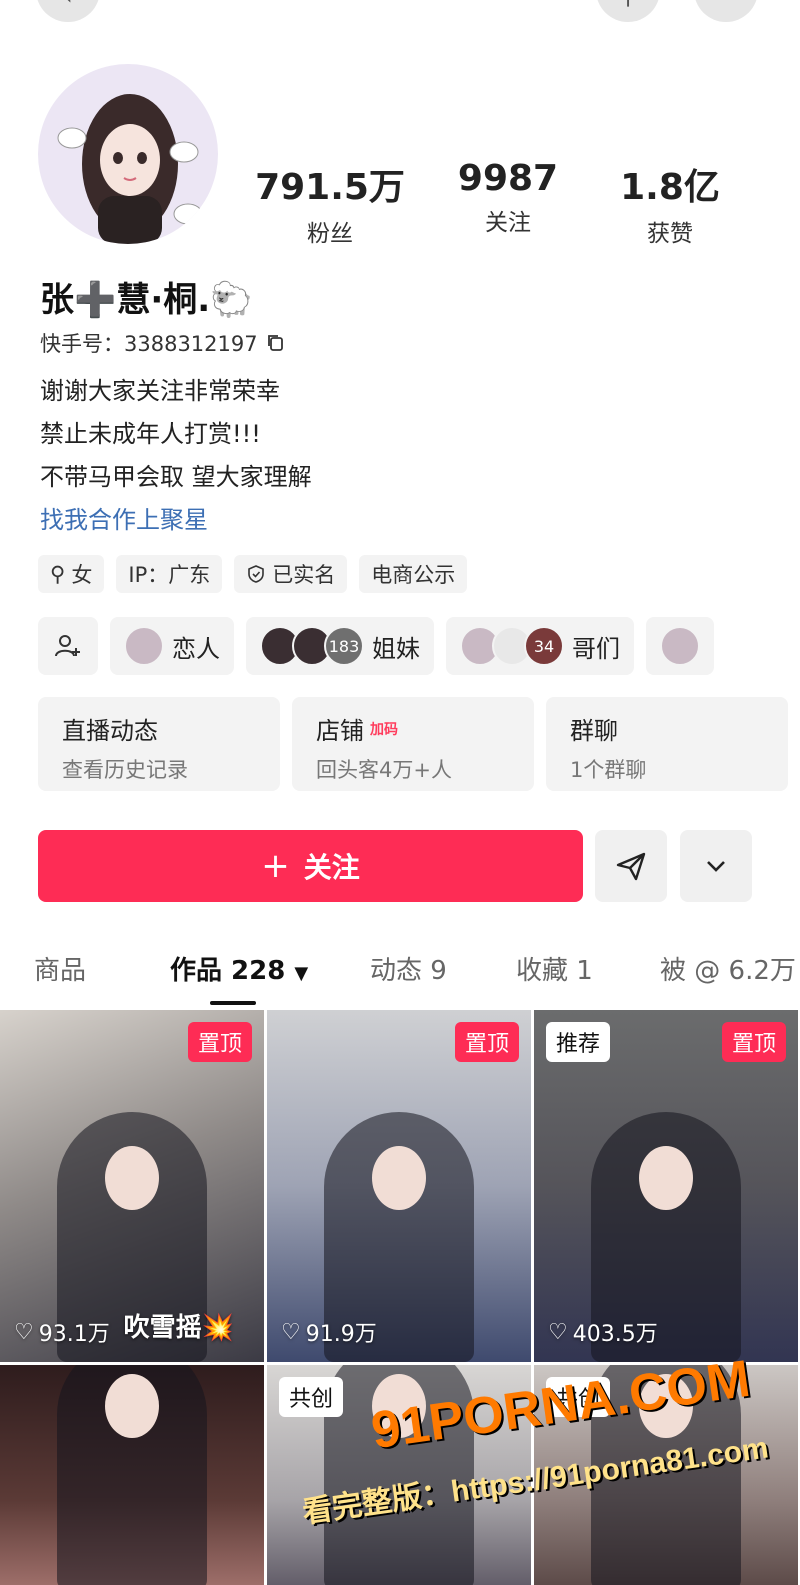 The image size is (800, 1585). I want to click on lover-avatar, so click(144, 646).